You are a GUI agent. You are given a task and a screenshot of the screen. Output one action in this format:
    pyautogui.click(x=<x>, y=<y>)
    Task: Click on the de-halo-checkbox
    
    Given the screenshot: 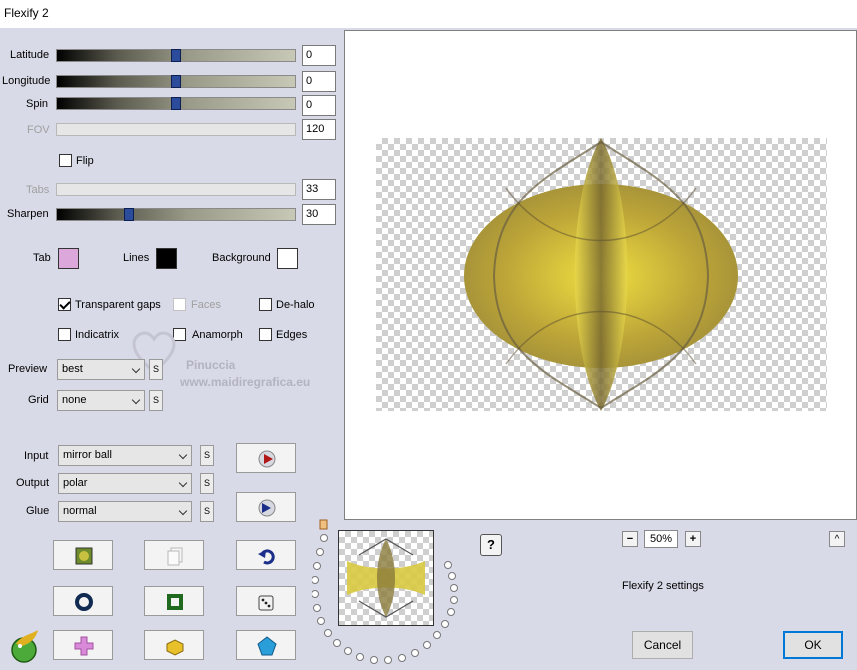 What is the action you would take?
    pyautogui.click(x=265, y=304)
    